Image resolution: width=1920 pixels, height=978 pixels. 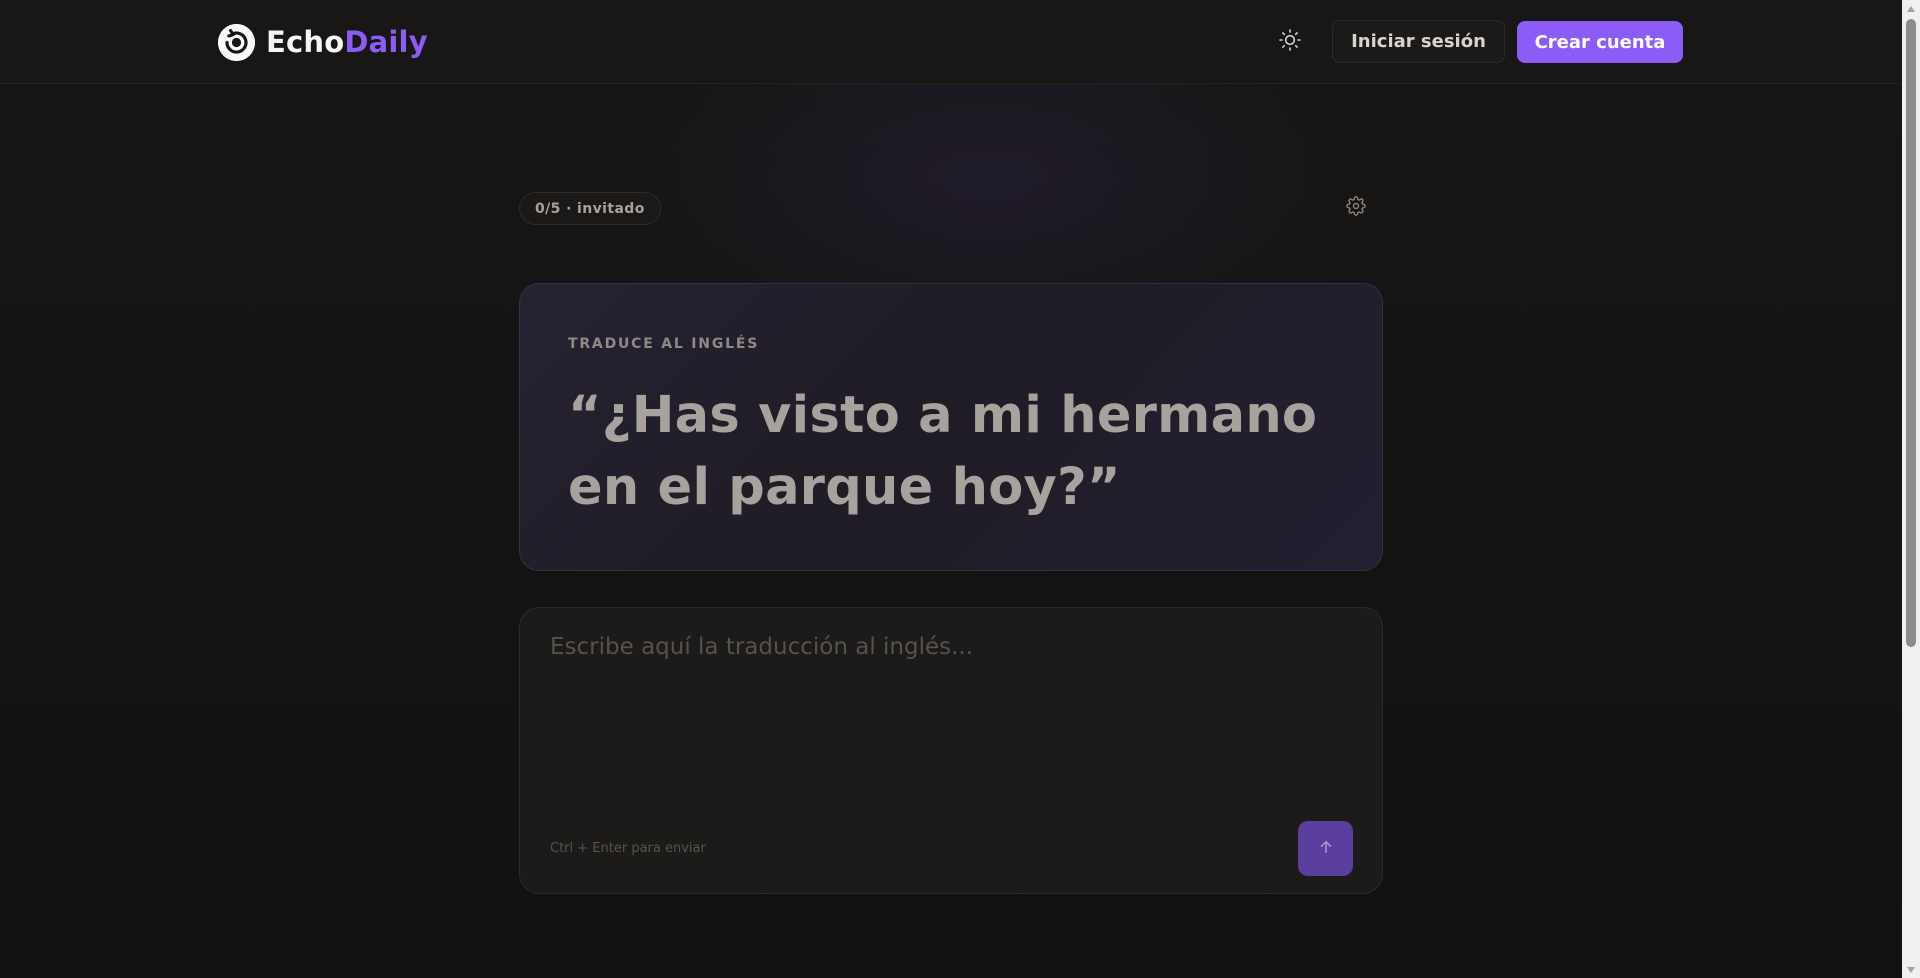 I want to click on top-header: EchoDaily Iniciar sesión Crear cuenta, so click(x=951, y=42).